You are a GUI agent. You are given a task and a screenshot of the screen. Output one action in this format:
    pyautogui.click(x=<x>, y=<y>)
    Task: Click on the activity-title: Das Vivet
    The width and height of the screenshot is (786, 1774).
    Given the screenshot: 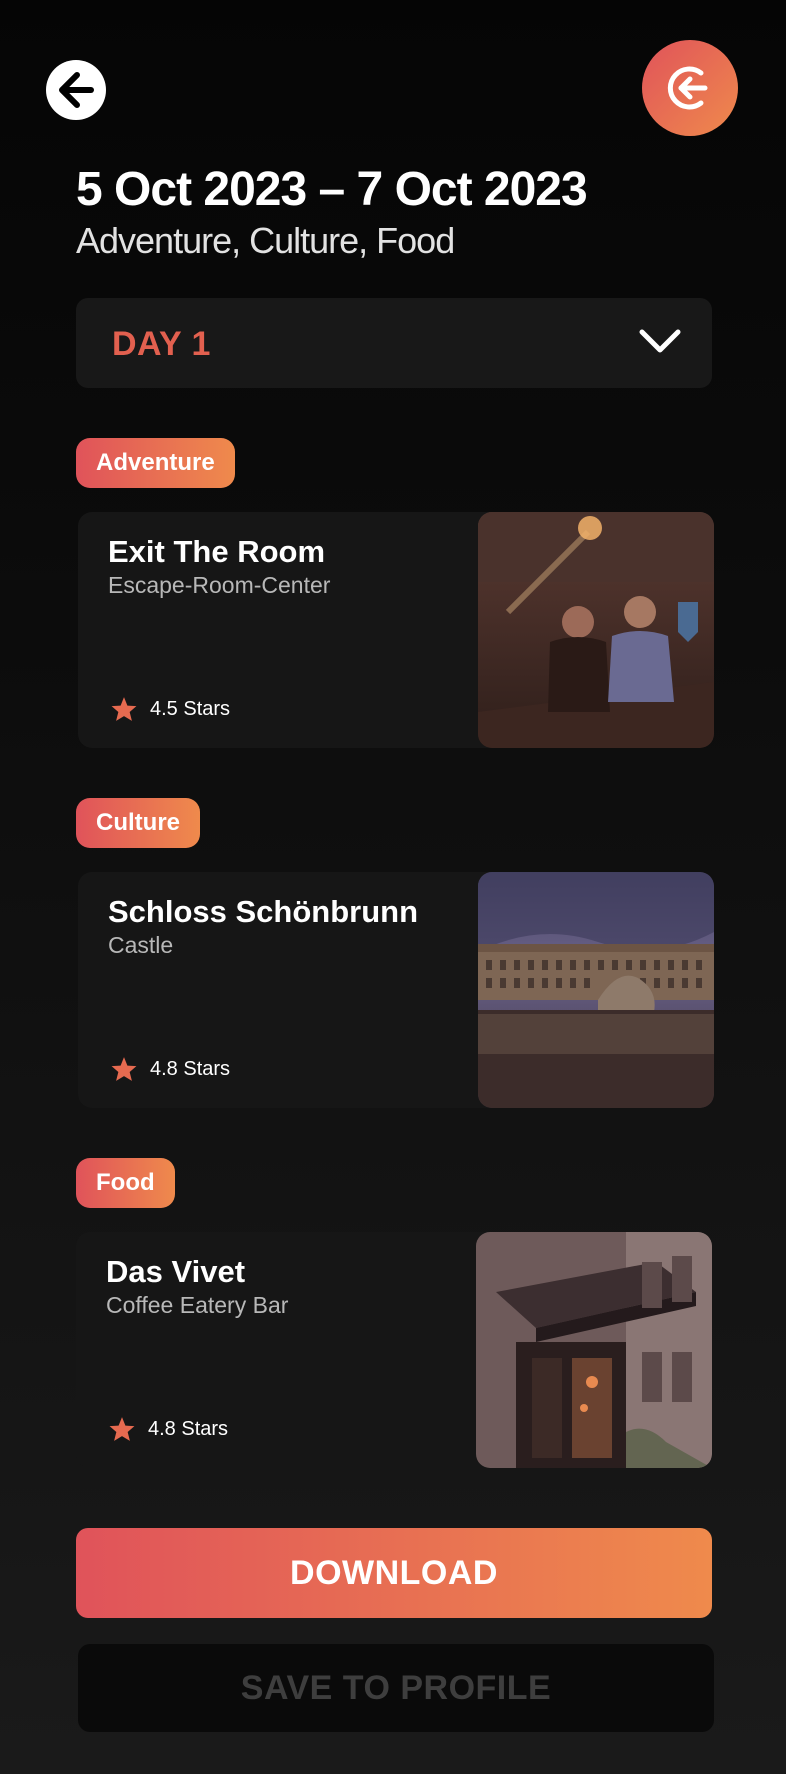 What is the action you would take?
    pyautogui.click(x=176, y=1271)
    